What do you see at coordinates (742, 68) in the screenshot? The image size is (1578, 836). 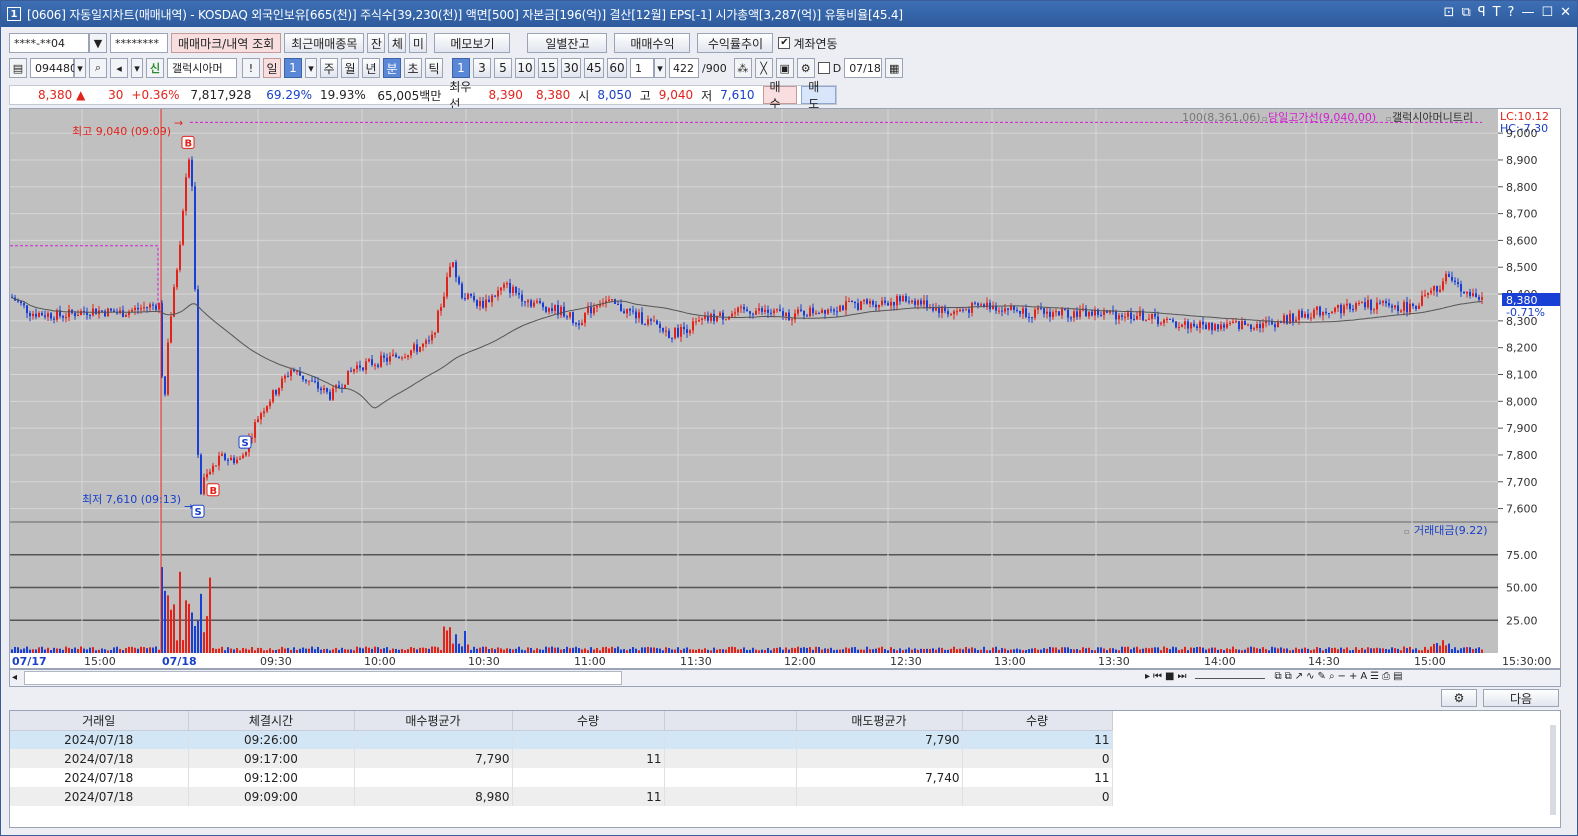 I see `chart-tool-icon: ⁂` at bounding box center [742, 68].